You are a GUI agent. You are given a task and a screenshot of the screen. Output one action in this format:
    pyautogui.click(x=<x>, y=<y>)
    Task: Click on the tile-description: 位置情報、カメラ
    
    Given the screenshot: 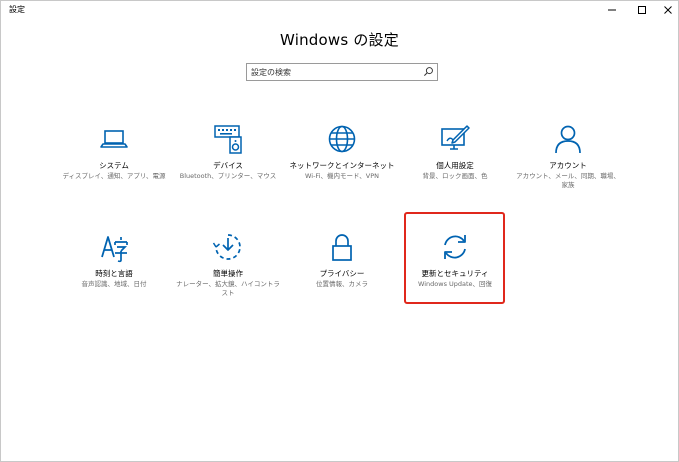 What is the action you would take?
    pyautogui.click(x=342, y=284)
    